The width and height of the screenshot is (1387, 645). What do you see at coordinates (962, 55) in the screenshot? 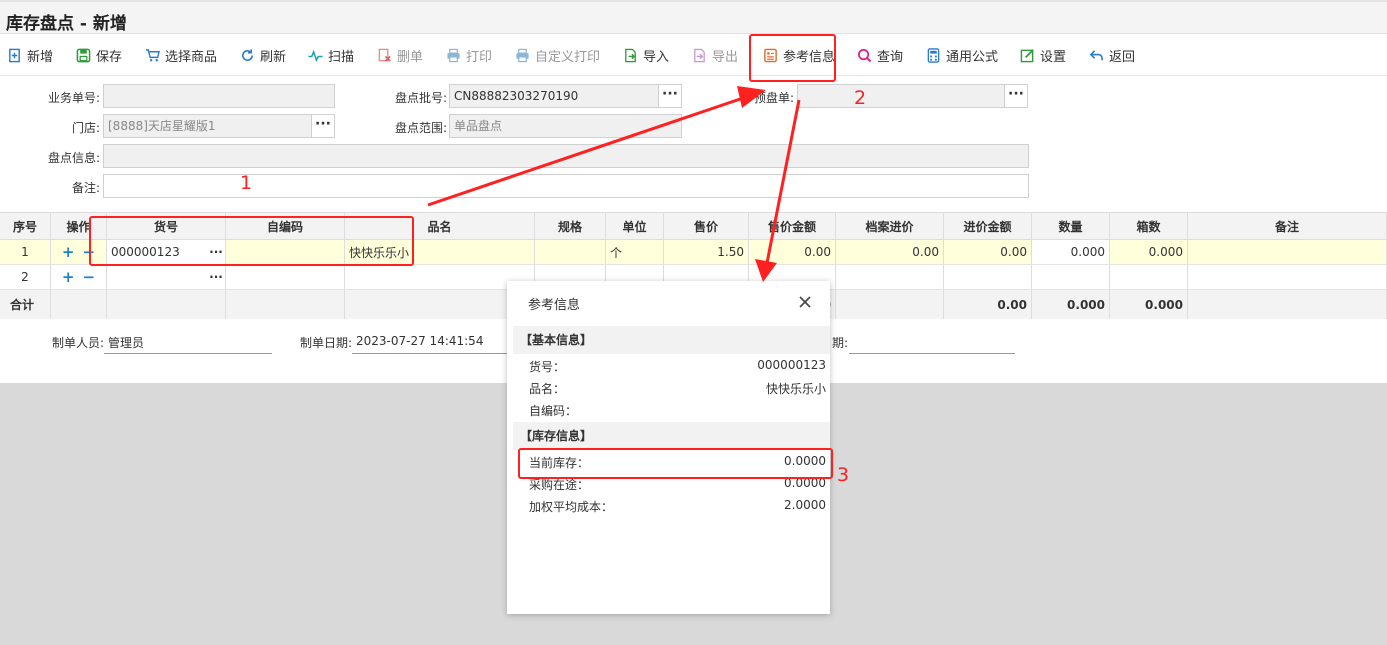
I see `common-formula-button: 通用公式` at bounding box center [962, 55].